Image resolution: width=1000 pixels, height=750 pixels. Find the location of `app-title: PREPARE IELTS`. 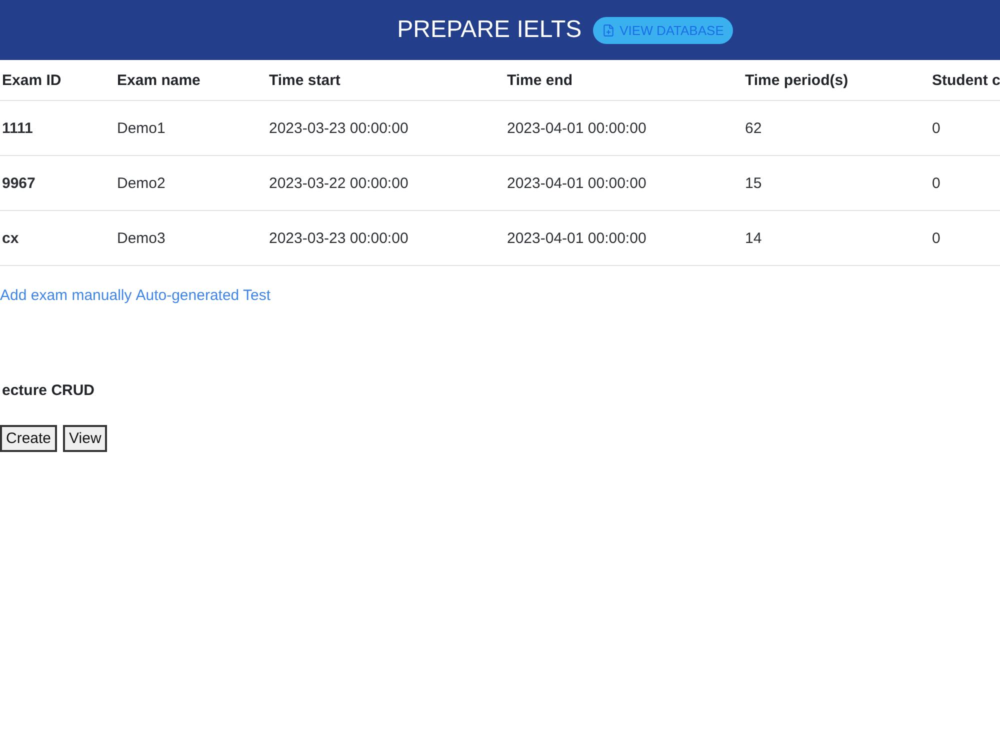

app-title: PREPARE IELTS is located at coordinates (489, 30).